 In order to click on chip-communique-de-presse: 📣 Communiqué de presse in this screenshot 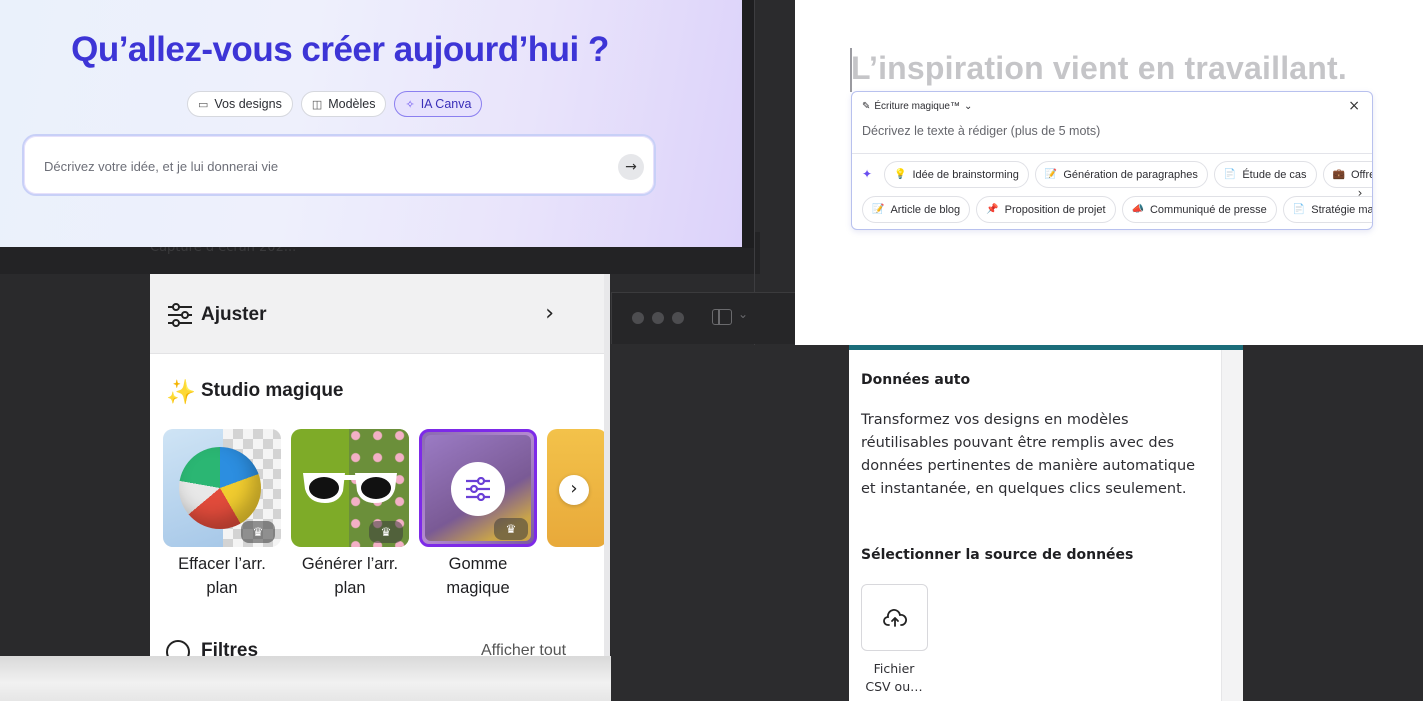, I will do `click(1199, 209)`.